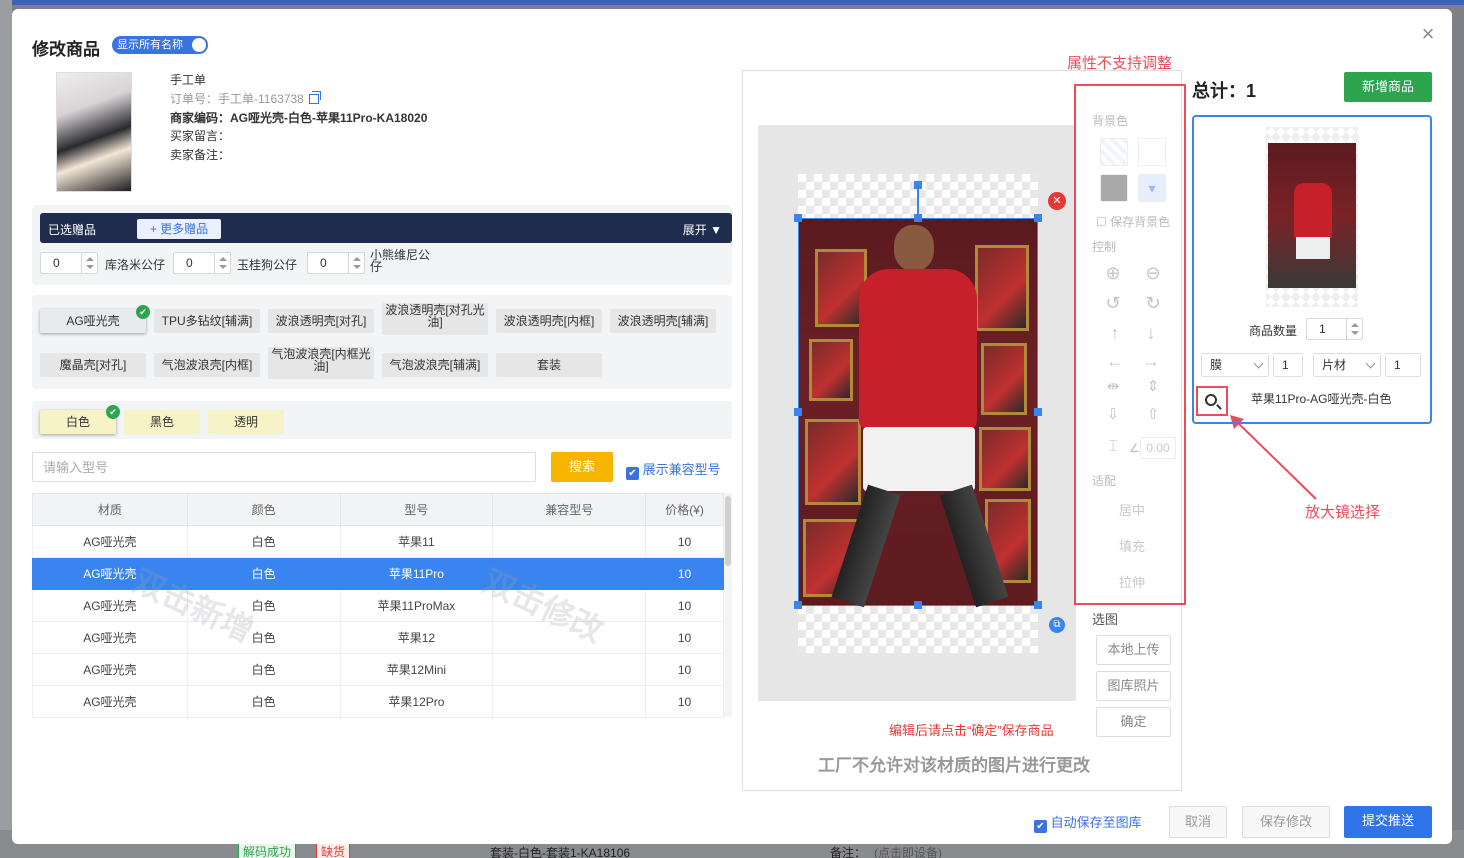 This screenshot has height=858, width=1464. I want to click on background-product-text: 套装-白色-套装1-KA18106, so click(560, 852).